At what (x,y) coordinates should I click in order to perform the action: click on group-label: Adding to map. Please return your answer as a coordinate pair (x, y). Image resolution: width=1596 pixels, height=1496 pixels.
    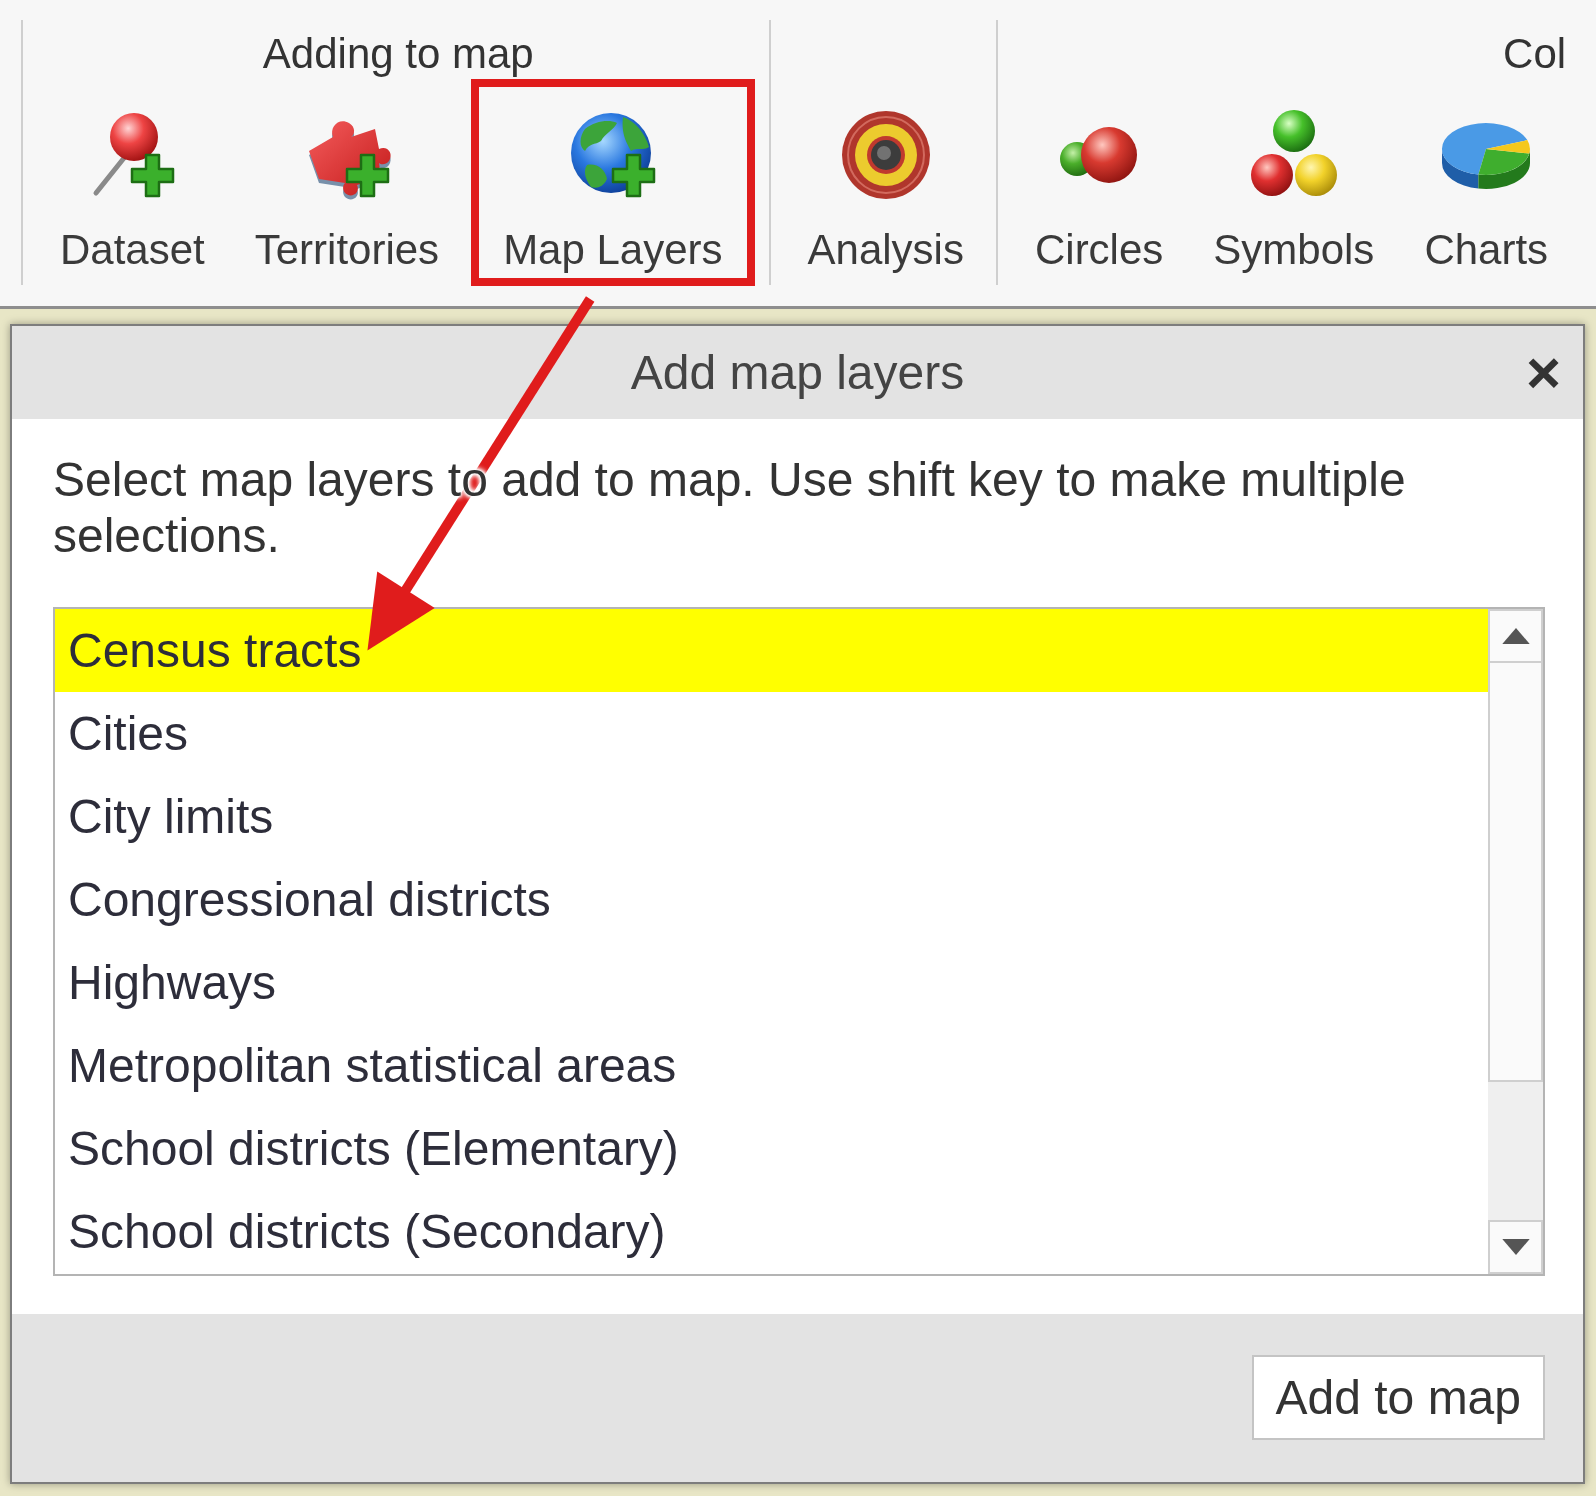
    Looking at the image, I should click on (398, 53).